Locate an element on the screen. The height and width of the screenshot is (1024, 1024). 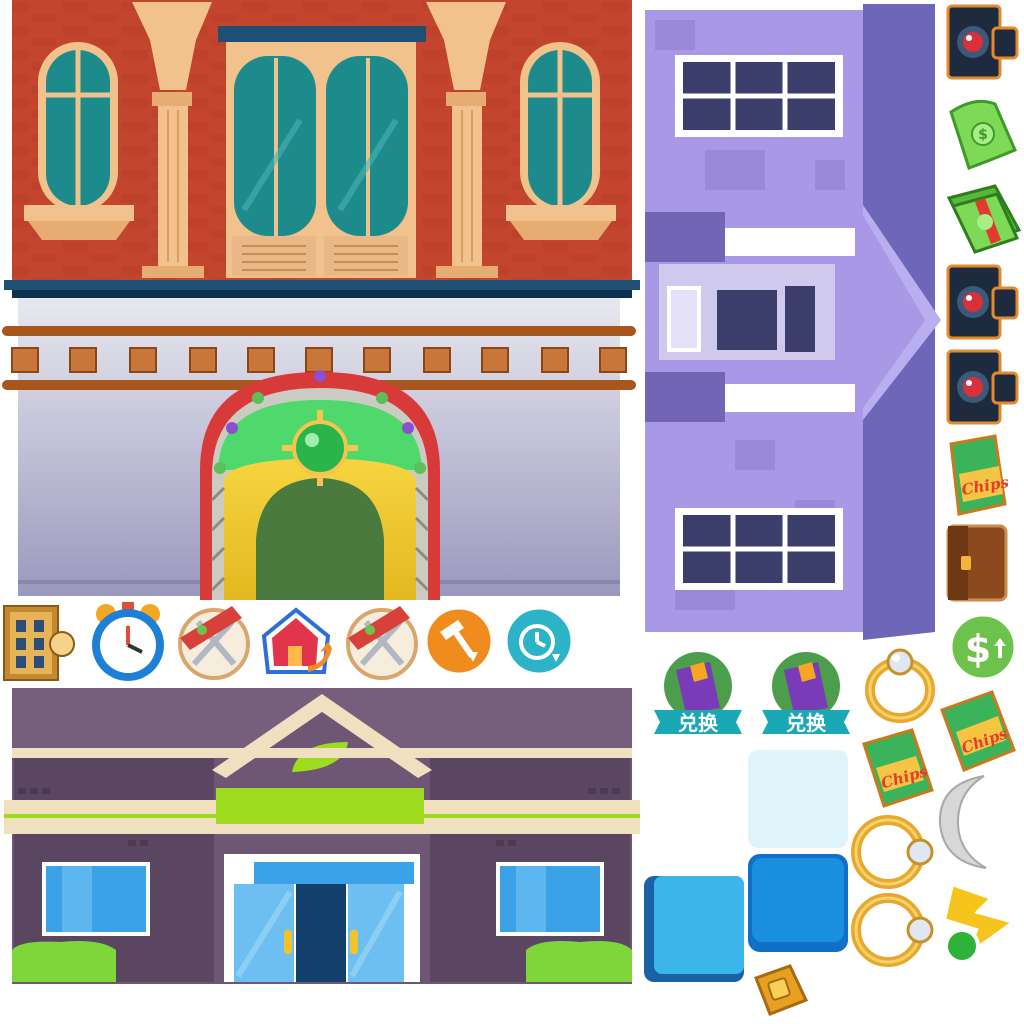
top-window is located at coordinates (759, 96).